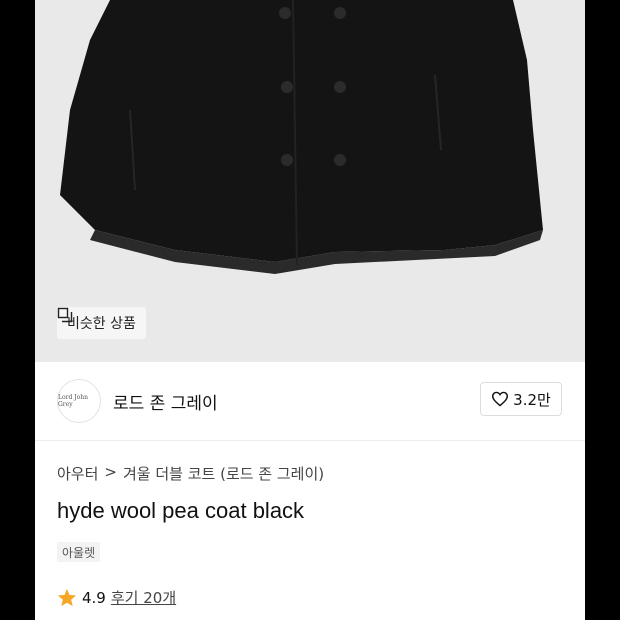  I want to click on brand-logo: Lord John Grey, so click(79, 401).